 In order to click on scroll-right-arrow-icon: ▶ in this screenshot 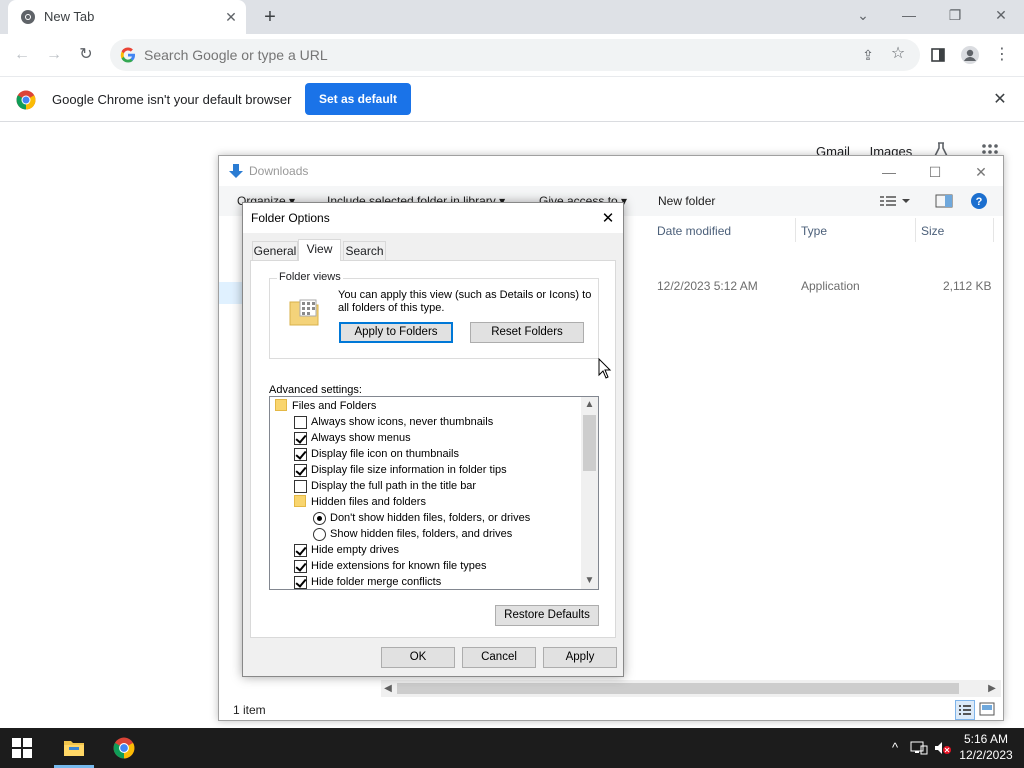, I will do `click(992, 688)`.